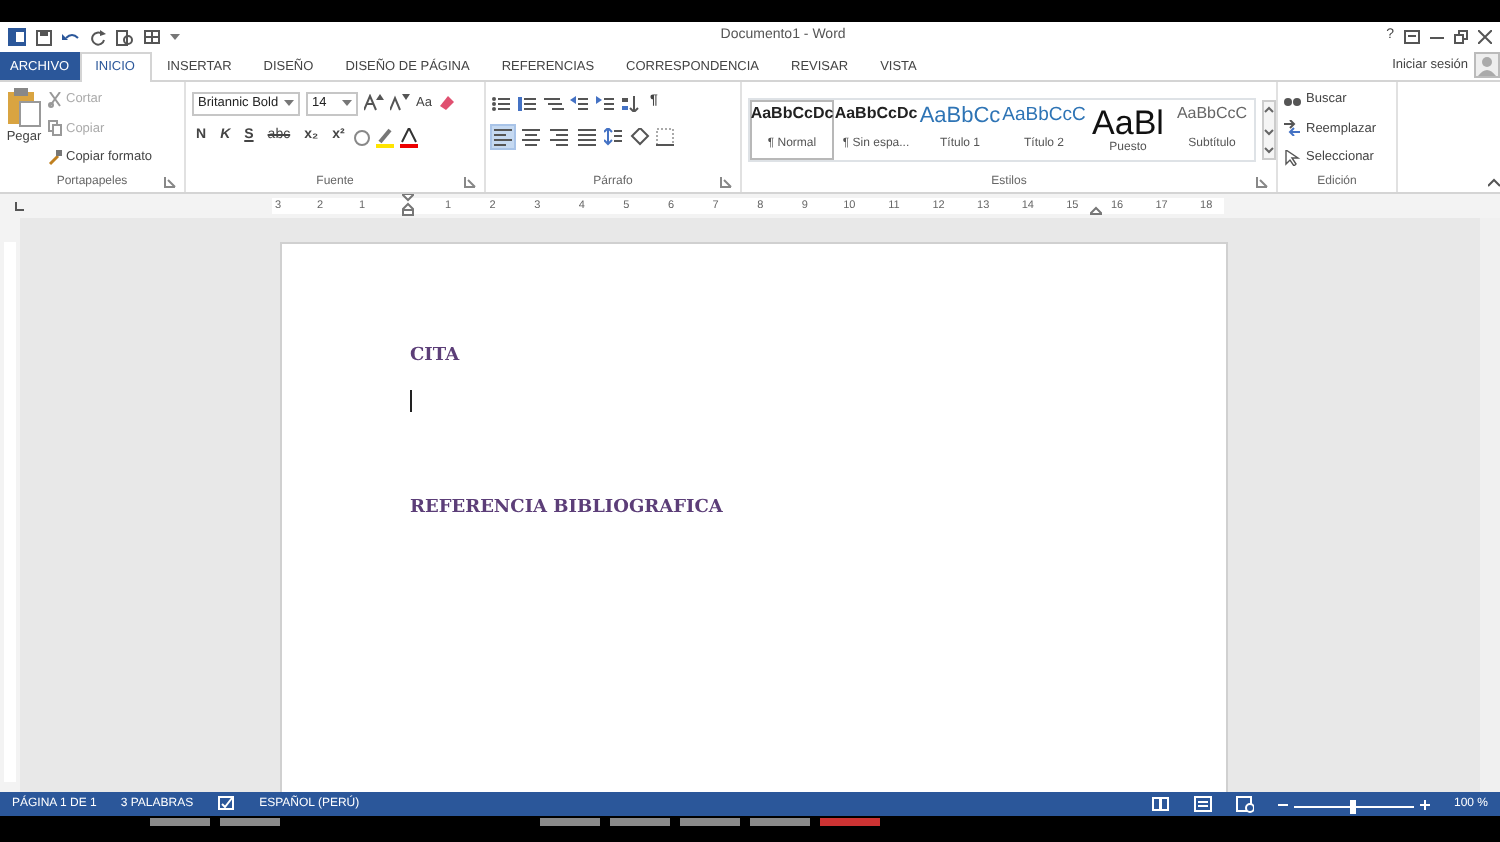 This screenshot has width=1500, height=842. Describe the element at coordinates (580, 103) in the screenshot. I see `decrease-indent-icon` at that location.